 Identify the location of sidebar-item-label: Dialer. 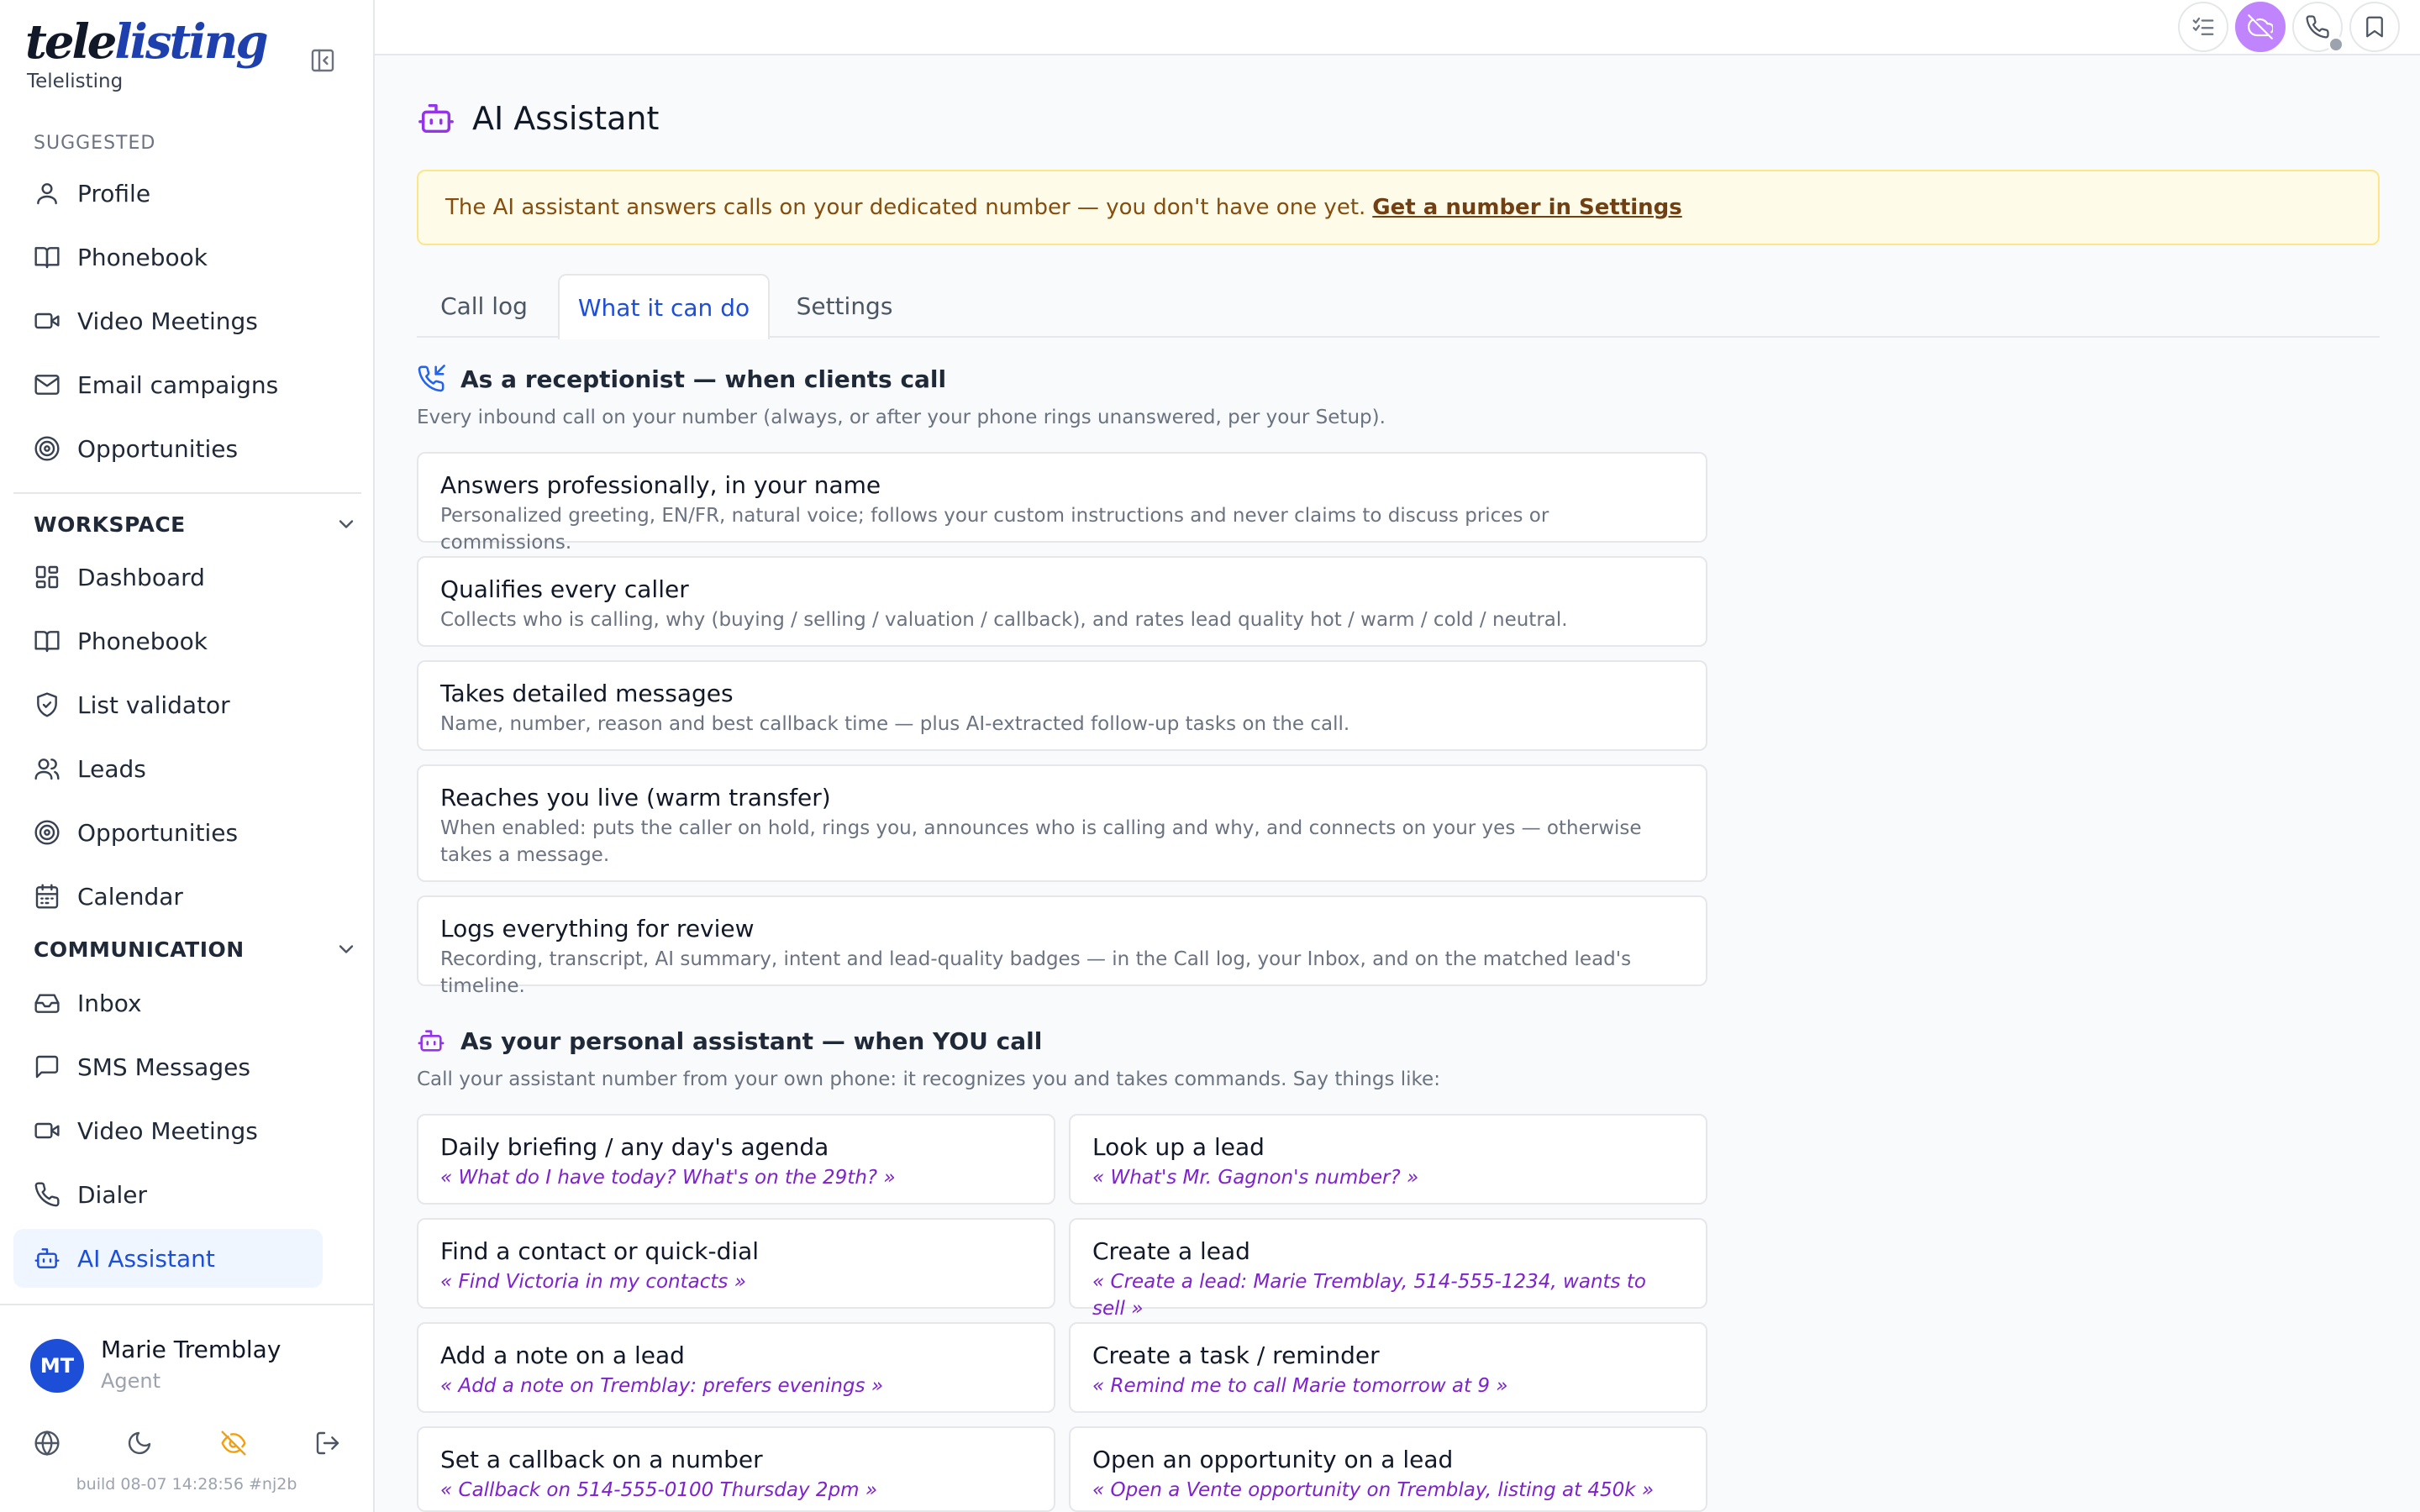
(113, 1194).